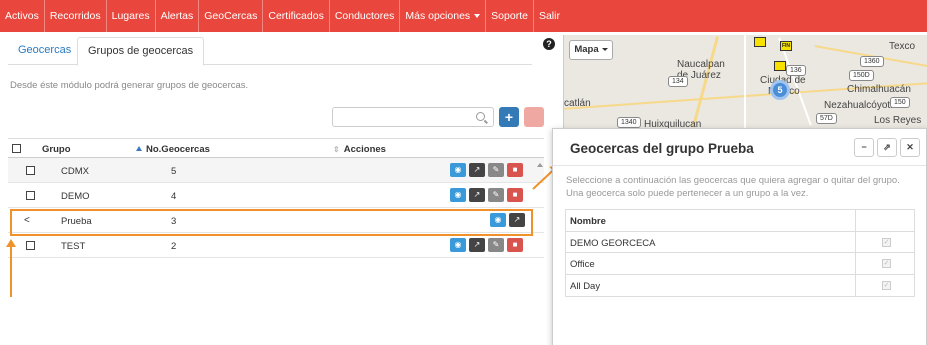 The height and width of the screenshot is (345, 927). I want to click on tab-geocercas: Geocercas, so click(44, 51).